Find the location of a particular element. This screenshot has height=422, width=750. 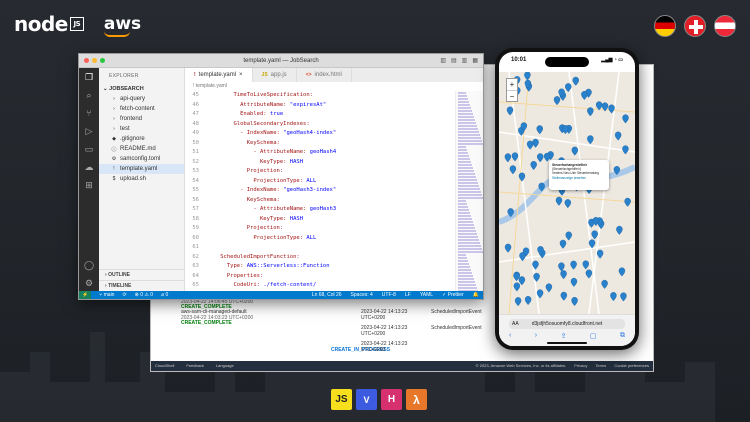

file-tree-item: › api-query is located at coordinates (141, 99).